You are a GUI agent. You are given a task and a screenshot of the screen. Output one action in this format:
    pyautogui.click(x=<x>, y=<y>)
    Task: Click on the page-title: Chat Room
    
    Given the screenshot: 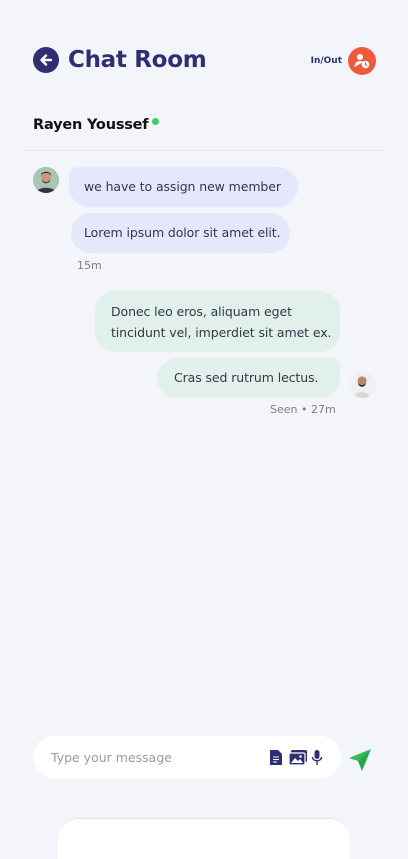 What is the action you would take?
    pyautogui.click(x=137, y=60)
    